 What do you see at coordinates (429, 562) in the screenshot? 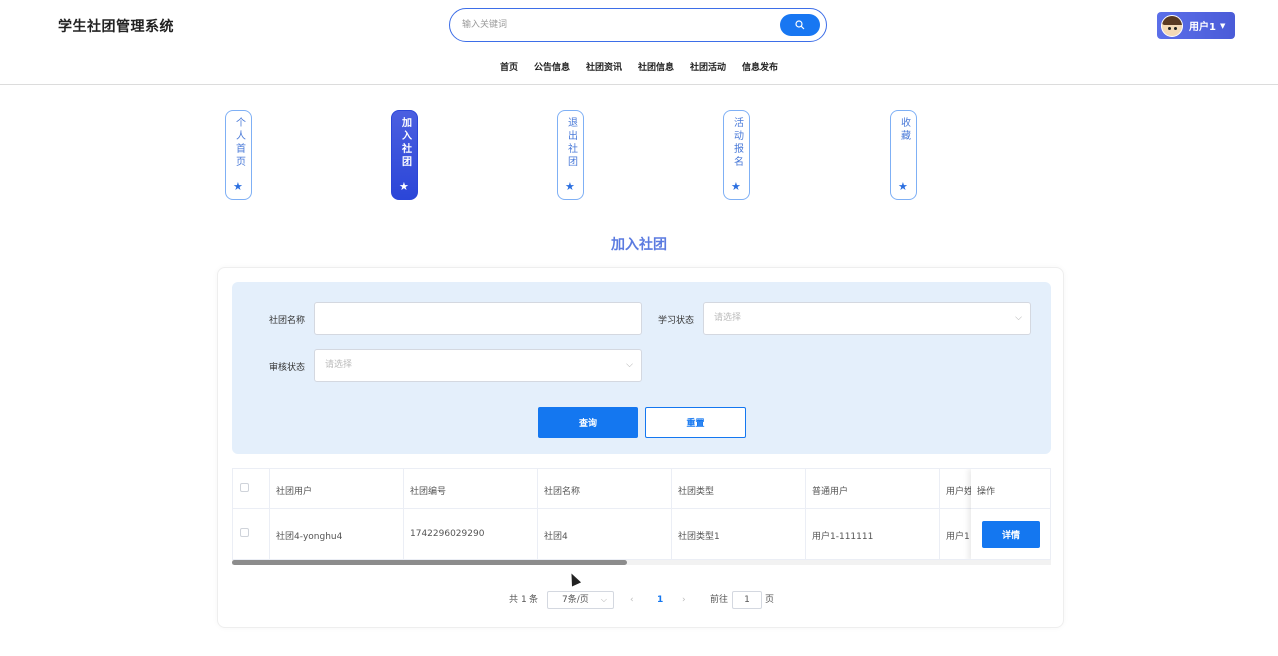
I see `horizontal-scrollbar` at bounding box center [429, 562].